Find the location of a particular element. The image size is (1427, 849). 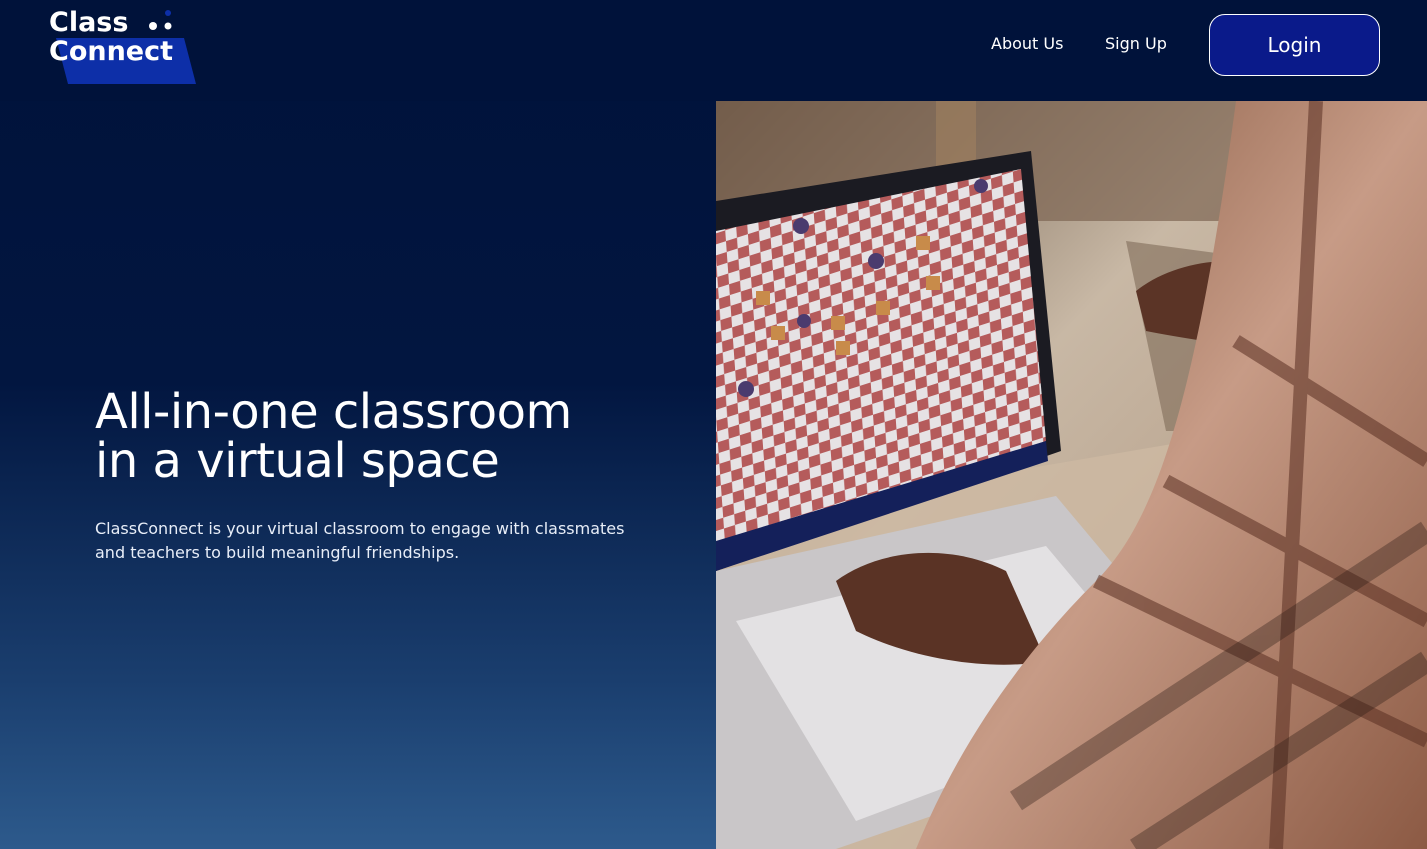

nav-about-us-link: About Us is located at coordinates (1027, 43).